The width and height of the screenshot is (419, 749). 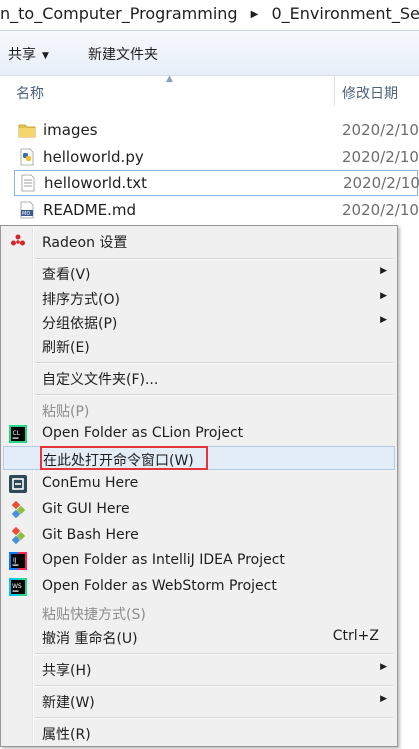 What do you see at coordinates (90, 639) in the screenshot?
I see `menu-label: 撤消 重命名(U)` at bounding box center [90, 639].